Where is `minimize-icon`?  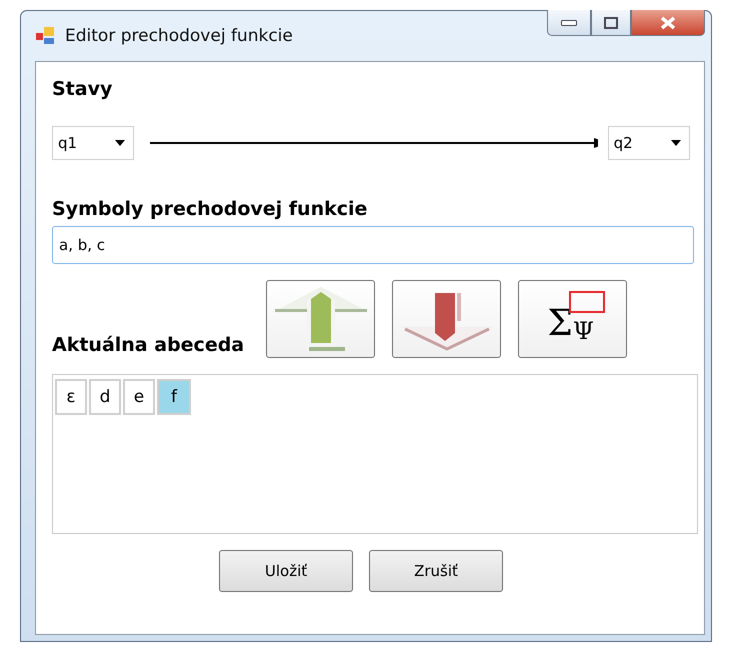
minimize-icon is located at coordinates (569, 23).